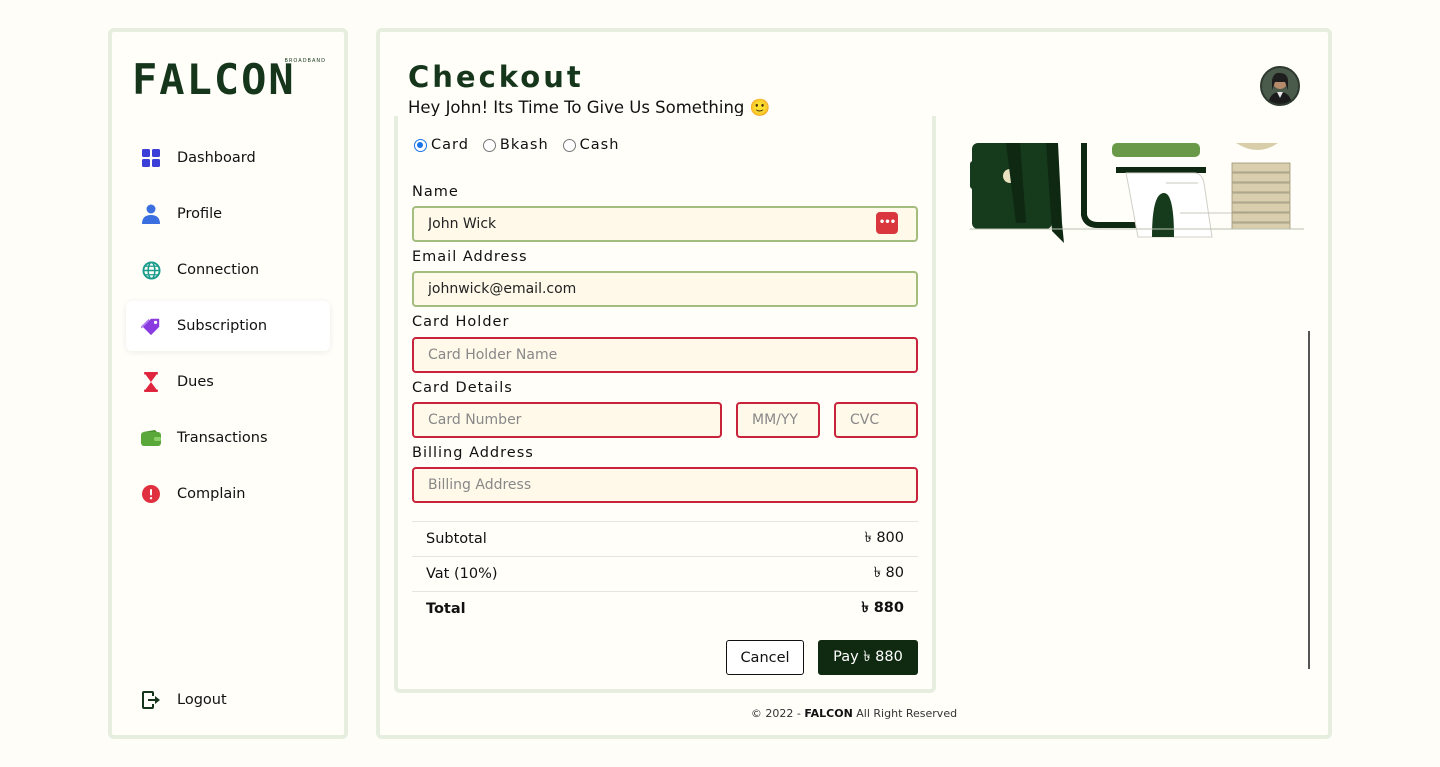 This screenshot has height=767, width=1440. I want to click on cancel-button: Cancel, so click(765, 657).